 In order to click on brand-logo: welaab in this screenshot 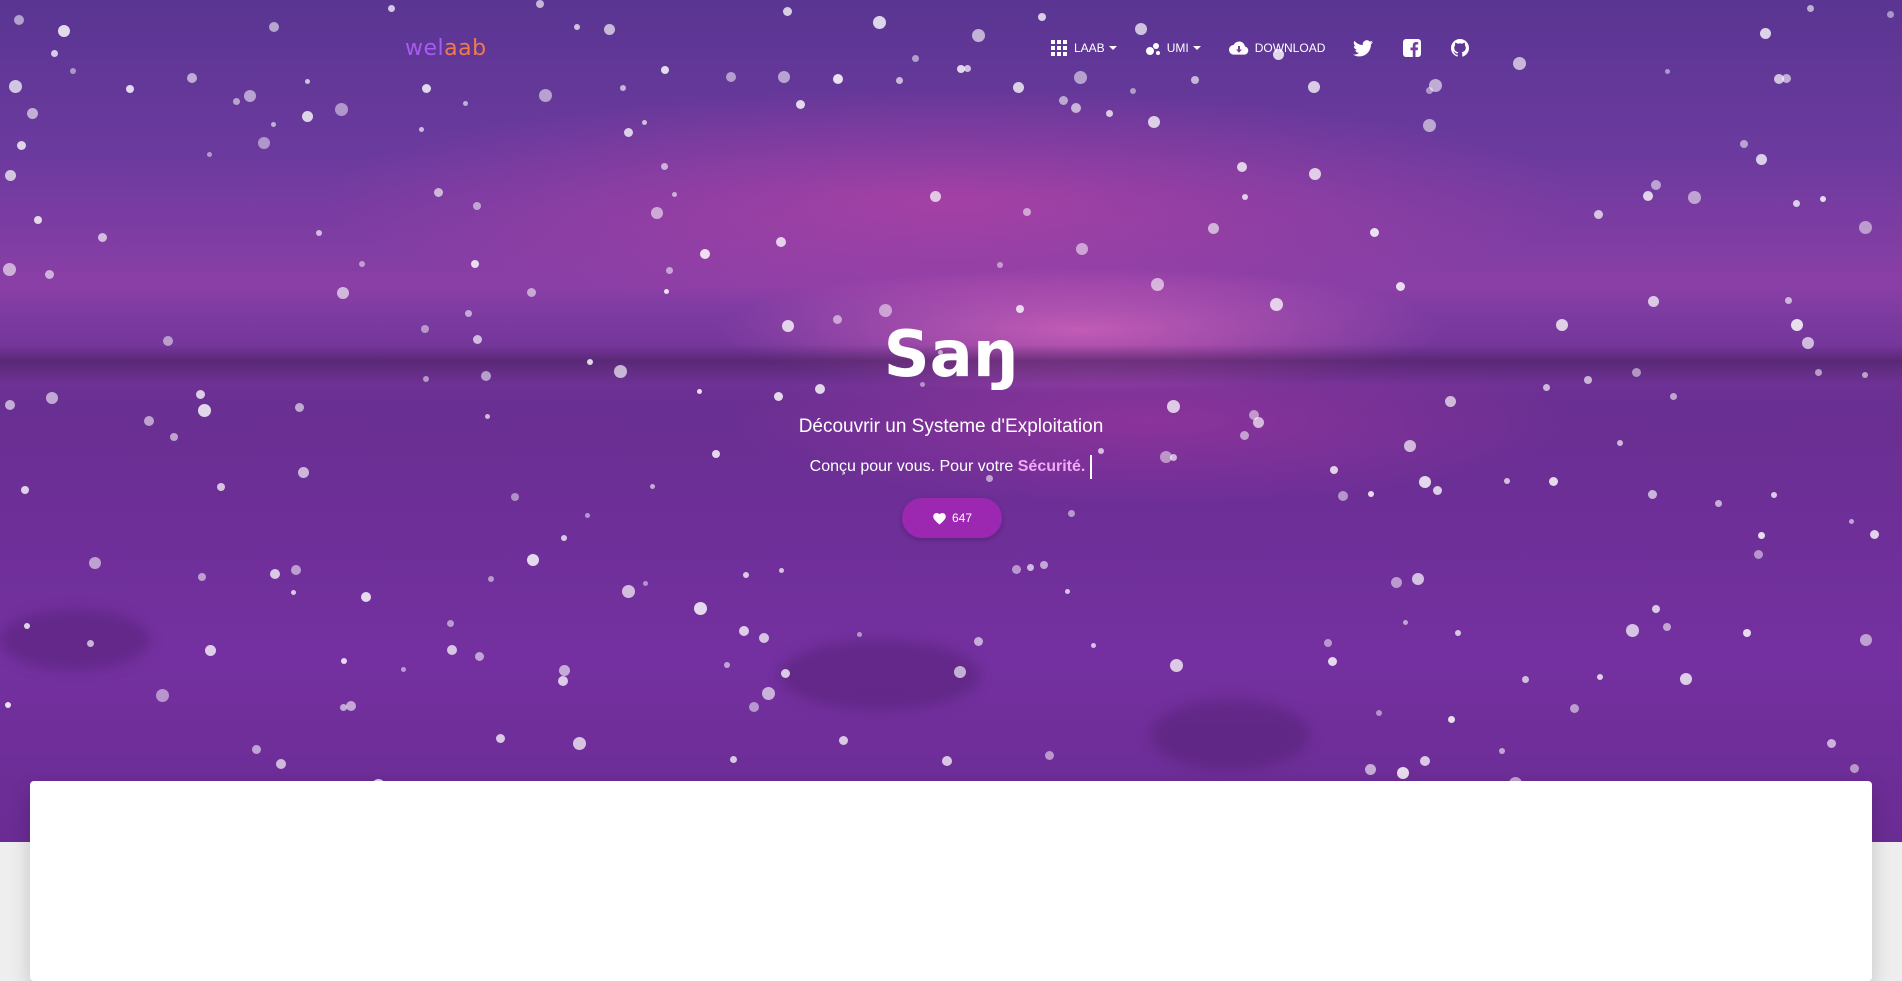, I will do `click(446, 48)`.